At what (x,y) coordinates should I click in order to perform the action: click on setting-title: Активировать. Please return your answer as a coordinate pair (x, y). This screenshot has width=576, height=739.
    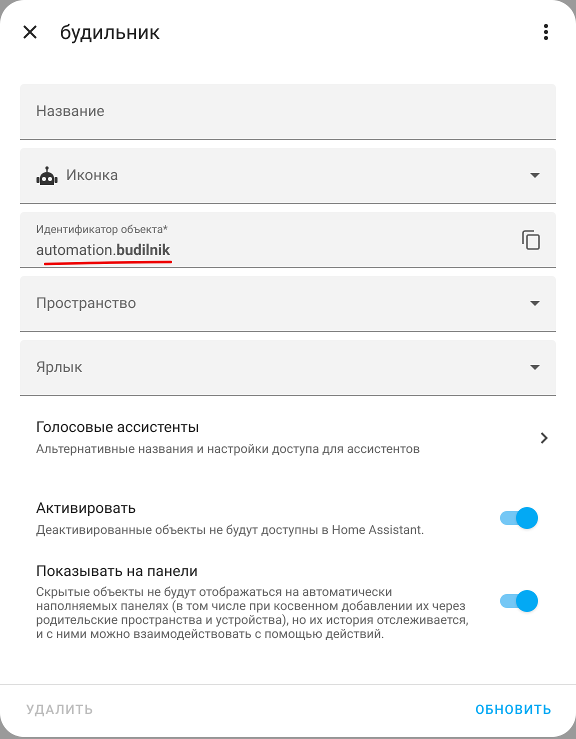
    Looking at the image, I should click on (86, 509).